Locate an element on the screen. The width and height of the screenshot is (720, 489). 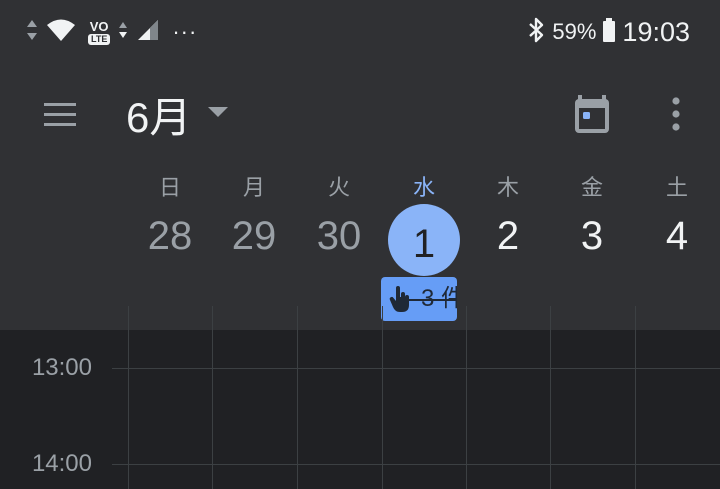
day-of-week: 火 is located at coordinates (338, 187).